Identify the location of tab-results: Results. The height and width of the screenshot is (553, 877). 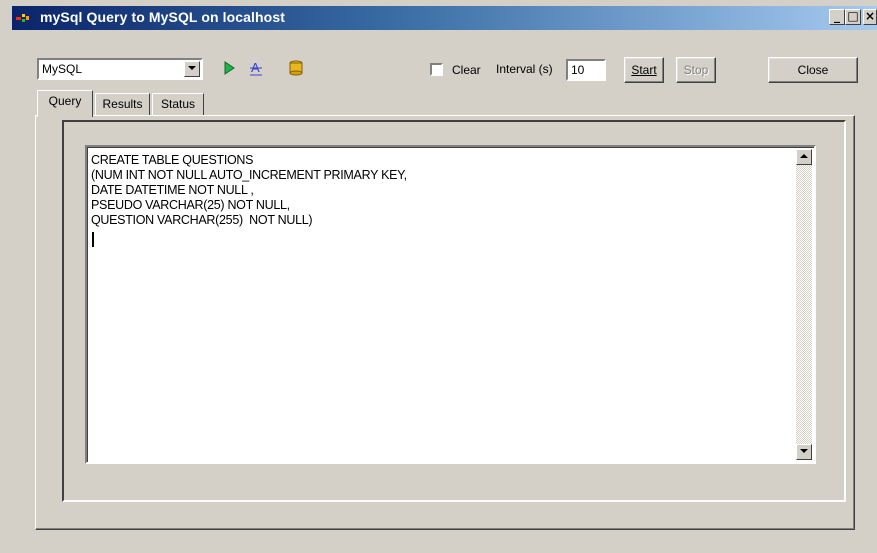
(122, 104).